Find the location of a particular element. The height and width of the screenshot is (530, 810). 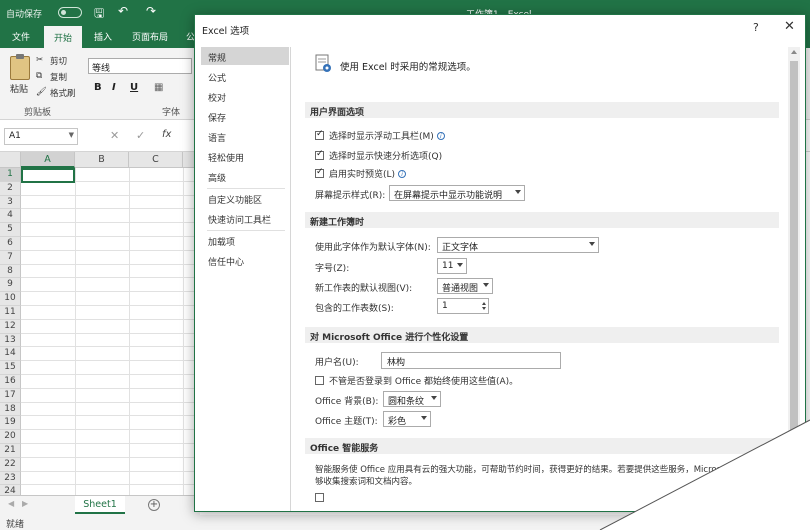

office-background-dropdown: 圆和条纹 is located at coordinates (412, 399).